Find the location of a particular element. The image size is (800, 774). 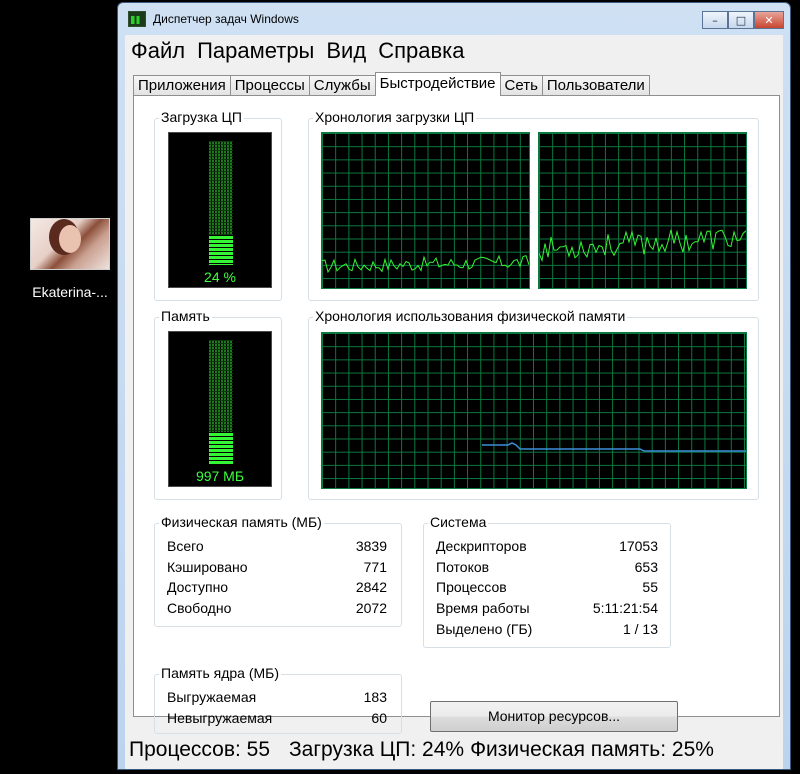

memory-label: Память is located at coordinates (185, 316).